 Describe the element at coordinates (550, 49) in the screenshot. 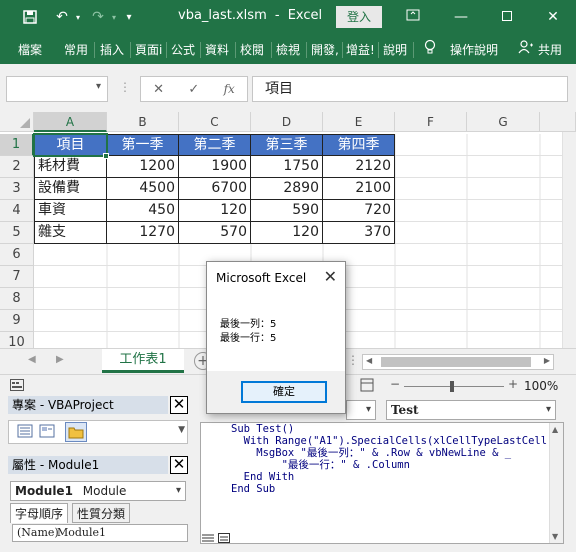

I see `share-button: 共用` at that location.